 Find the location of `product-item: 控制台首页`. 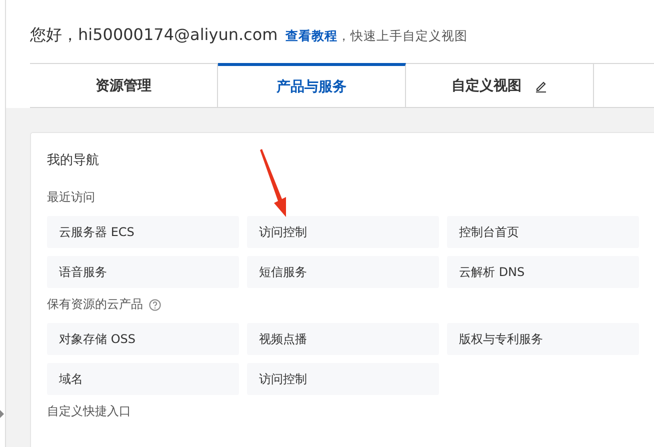

product-item: 控制台首页 is located at coordinates (543, 232).